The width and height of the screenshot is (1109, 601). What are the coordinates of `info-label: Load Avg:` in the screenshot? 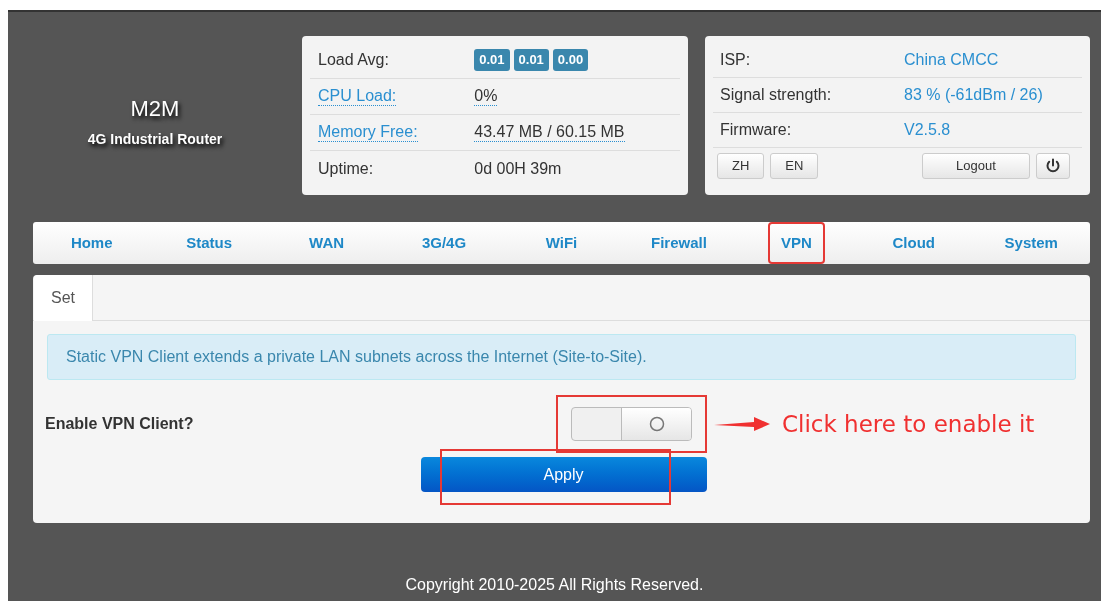 It's located at (353, 60).